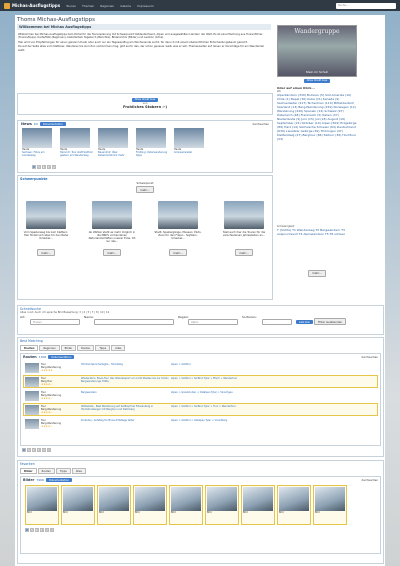 The height and width of the screenshot is (566, 400). I want to click on route-link: Himmel-Sprüchereighe - Hochsteig, so click(126, 364).